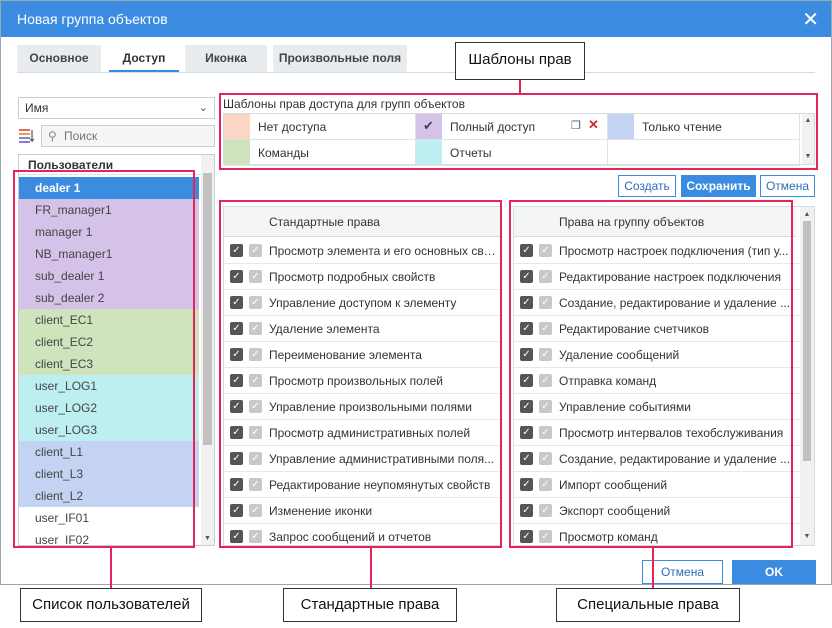 Image resolution: width=832 pixels, height=628 pixels. I want to click on tab-access: Доступ, so click(144, 58).